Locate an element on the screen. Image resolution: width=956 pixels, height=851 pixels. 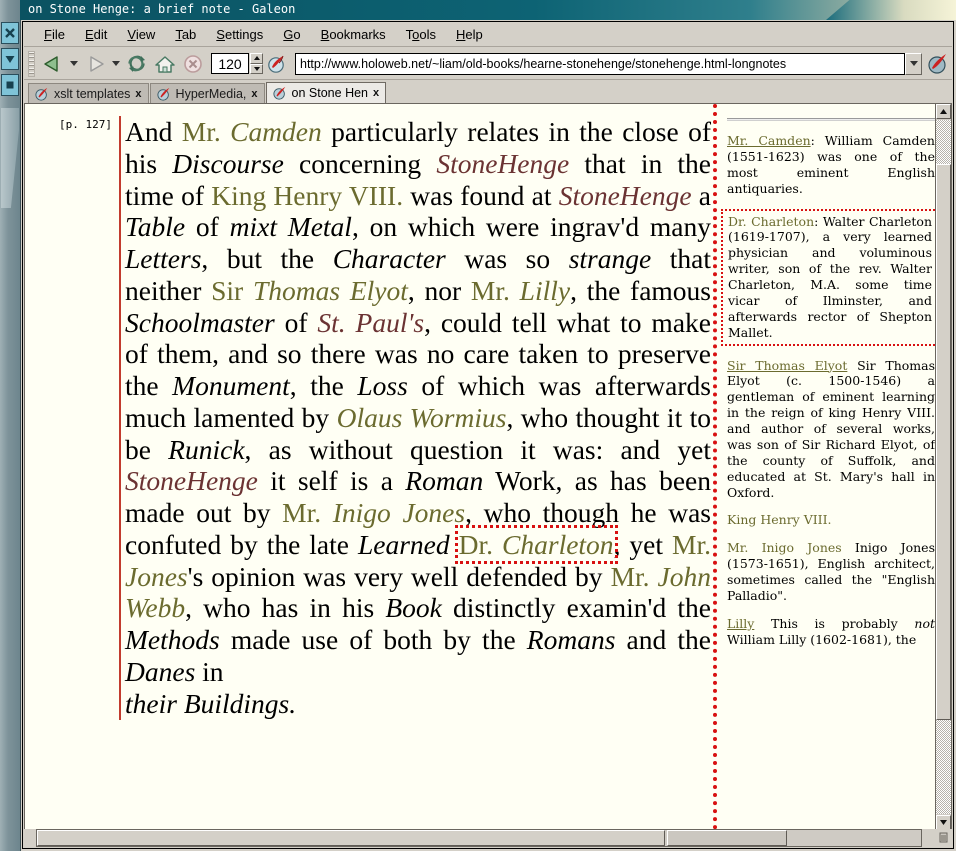
titlebar-highlight is located at coordinates (891, 10).